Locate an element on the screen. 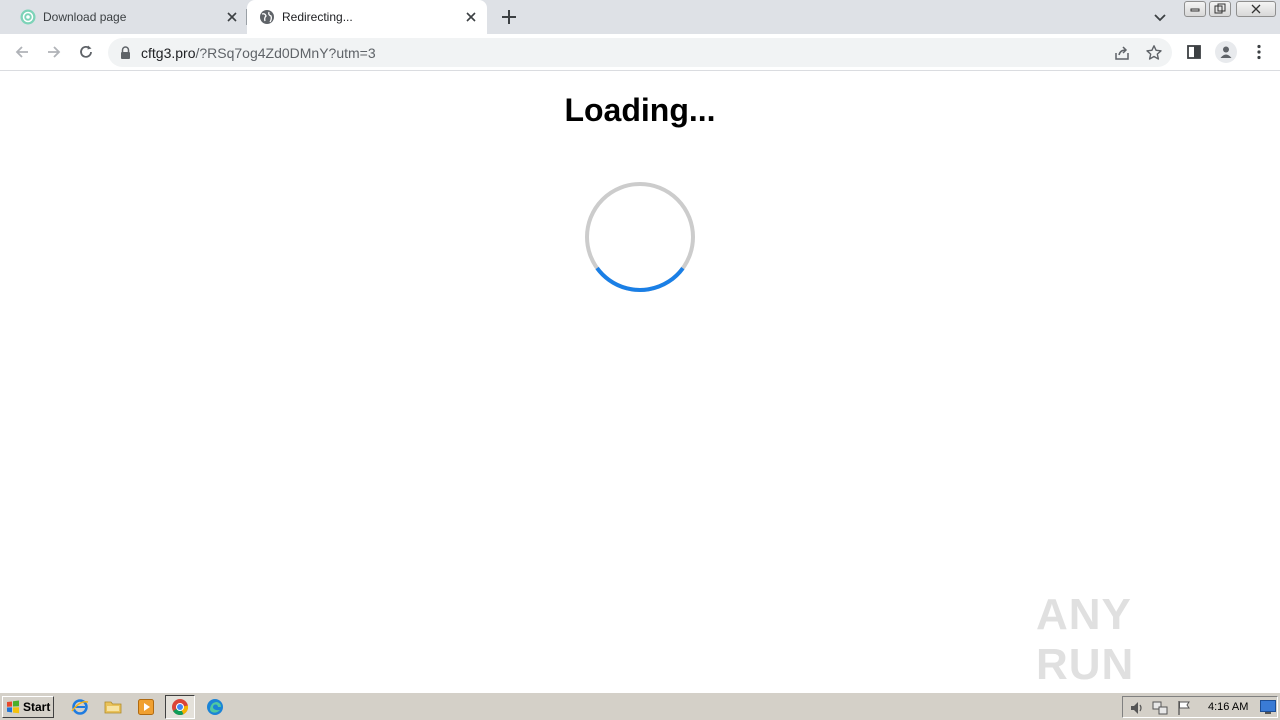 This screenshot has height=720, width=1280. minimize-icon is located at coordinates (1195, 10).